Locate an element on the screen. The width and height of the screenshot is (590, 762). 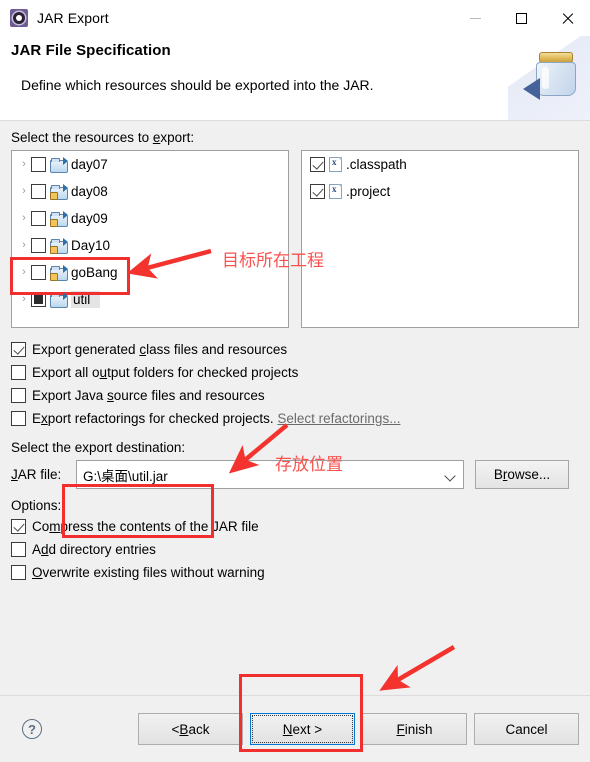
close-button is located at coordinates (567, 18).